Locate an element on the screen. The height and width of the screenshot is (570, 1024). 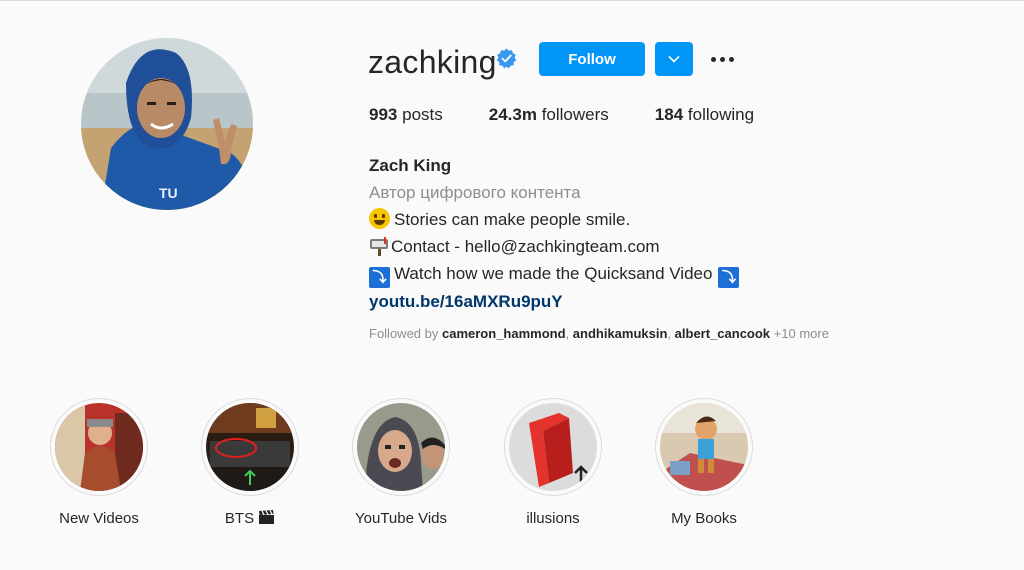
suggested-dropdown-button is located at coordinates (674, 59).